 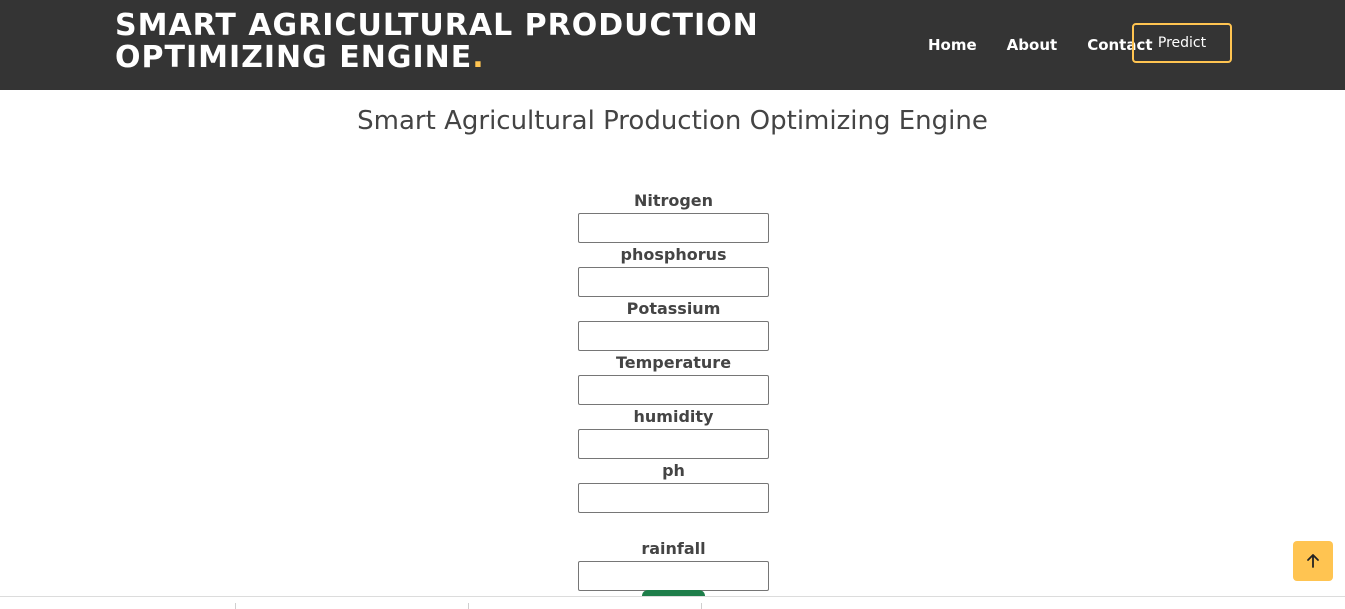 I want to click on humidity-input, so click(x=673, y=444).